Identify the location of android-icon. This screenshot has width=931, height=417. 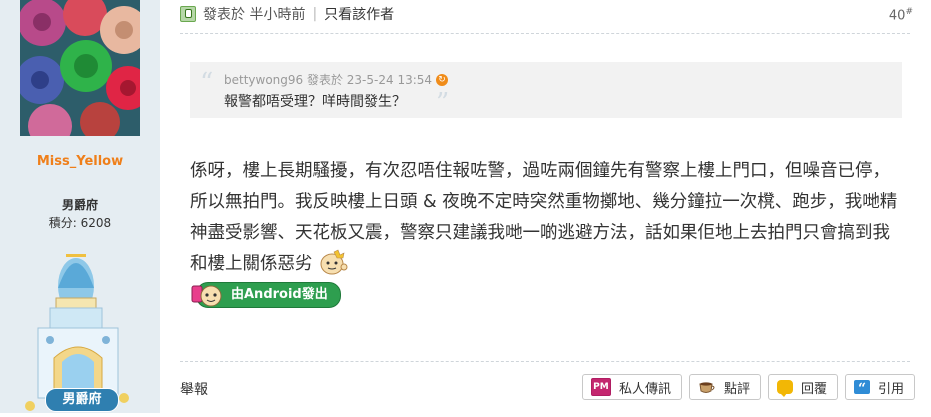
(207, 295).